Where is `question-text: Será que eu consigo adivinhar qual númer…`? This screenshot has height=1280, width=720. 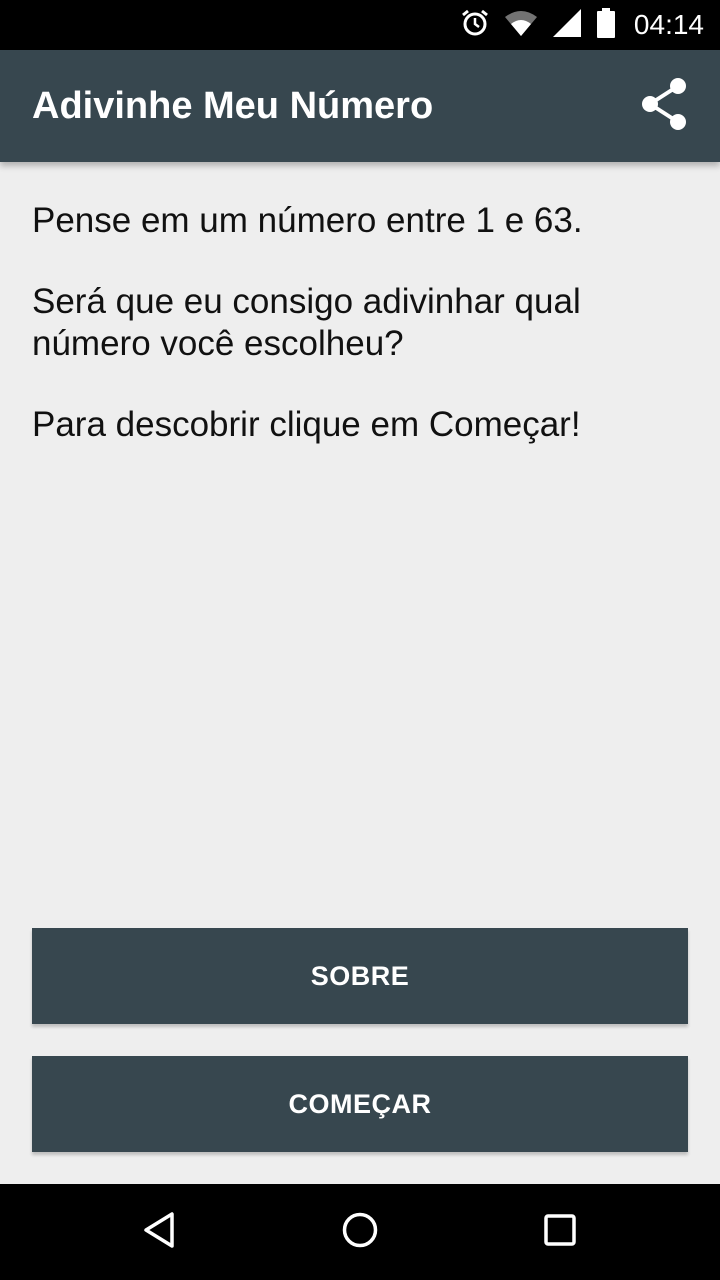
question-text: Será que eu consigo adivinhar qual númer… is located at coordinates (306, 322).